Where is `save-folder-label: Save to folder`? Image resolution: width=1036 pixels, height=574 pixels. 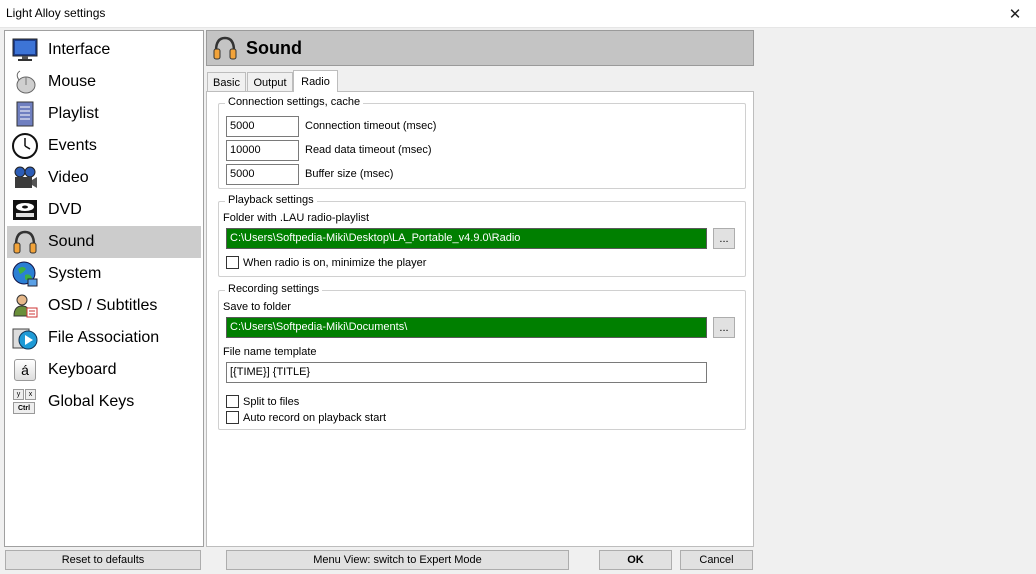
save-folder-label: Save to folder is located at coordinates (257, 307).